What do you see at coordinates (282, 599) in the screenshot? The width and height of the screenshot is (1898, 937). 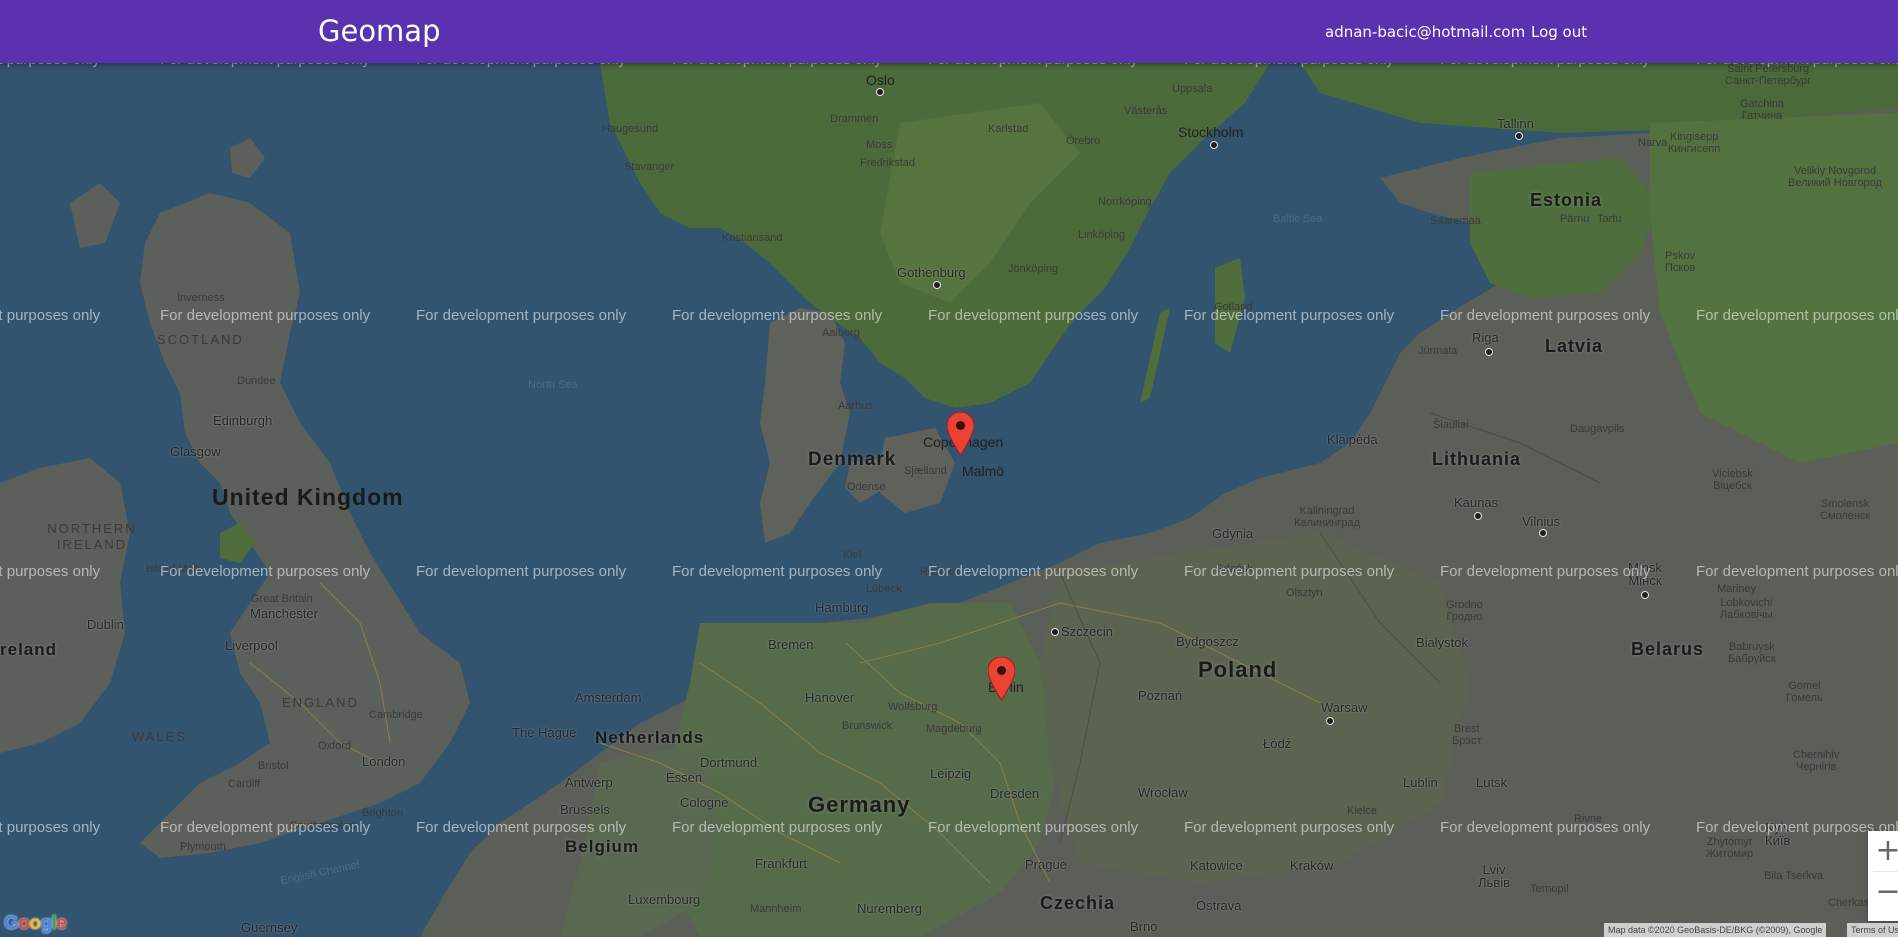 I see `city-label-great-britain: Great Britain` at bounding box center [282, 599].